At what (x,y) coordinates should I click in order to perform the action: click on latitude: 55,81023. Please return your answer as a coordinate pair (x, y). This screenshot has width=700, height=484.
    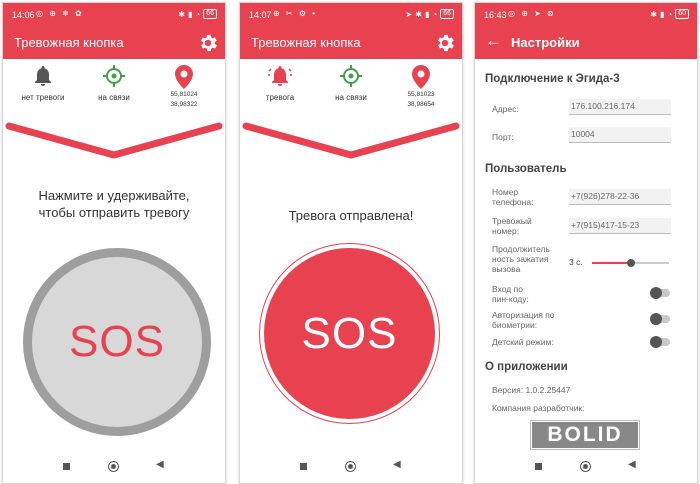
    Looking at the image, I should click on (421, 94).